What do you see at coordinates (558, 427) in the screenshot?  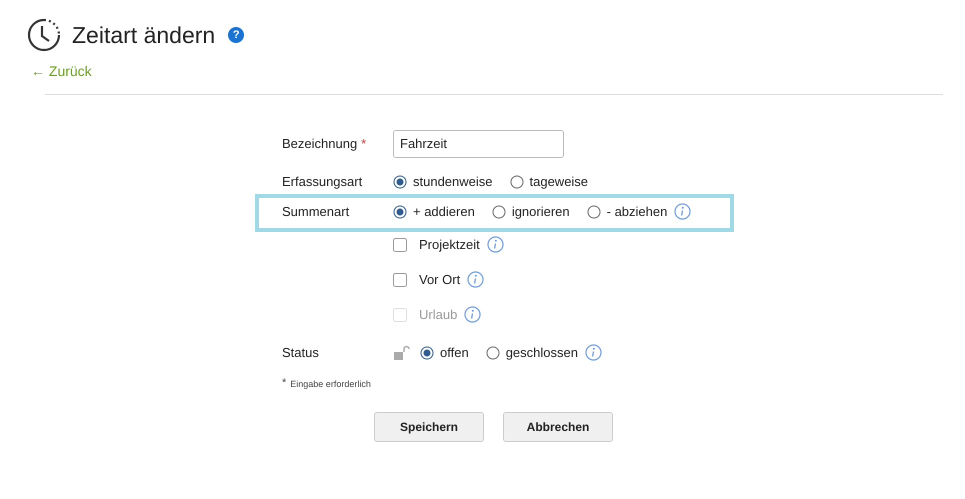 I see `form-button: Abbrechen` at bounding box center [558, 427].